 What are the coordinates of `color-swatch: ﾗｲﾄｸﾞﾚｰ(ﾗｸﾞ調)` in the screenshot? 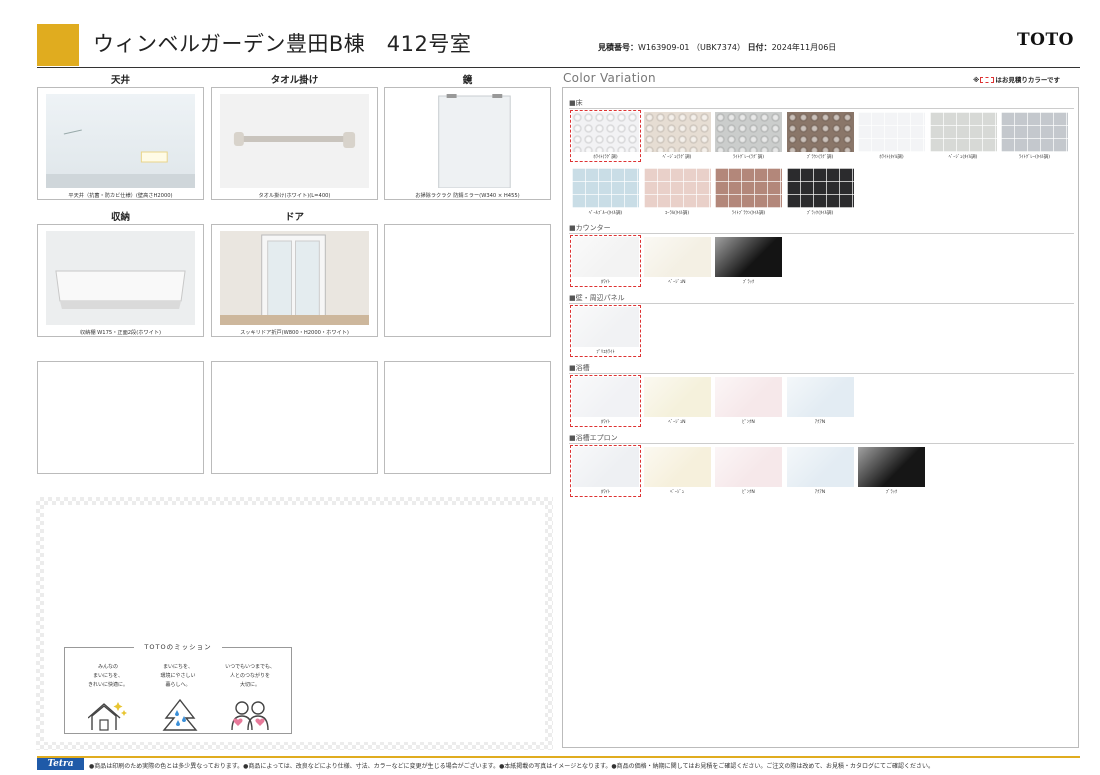 It's located at (748, 136).